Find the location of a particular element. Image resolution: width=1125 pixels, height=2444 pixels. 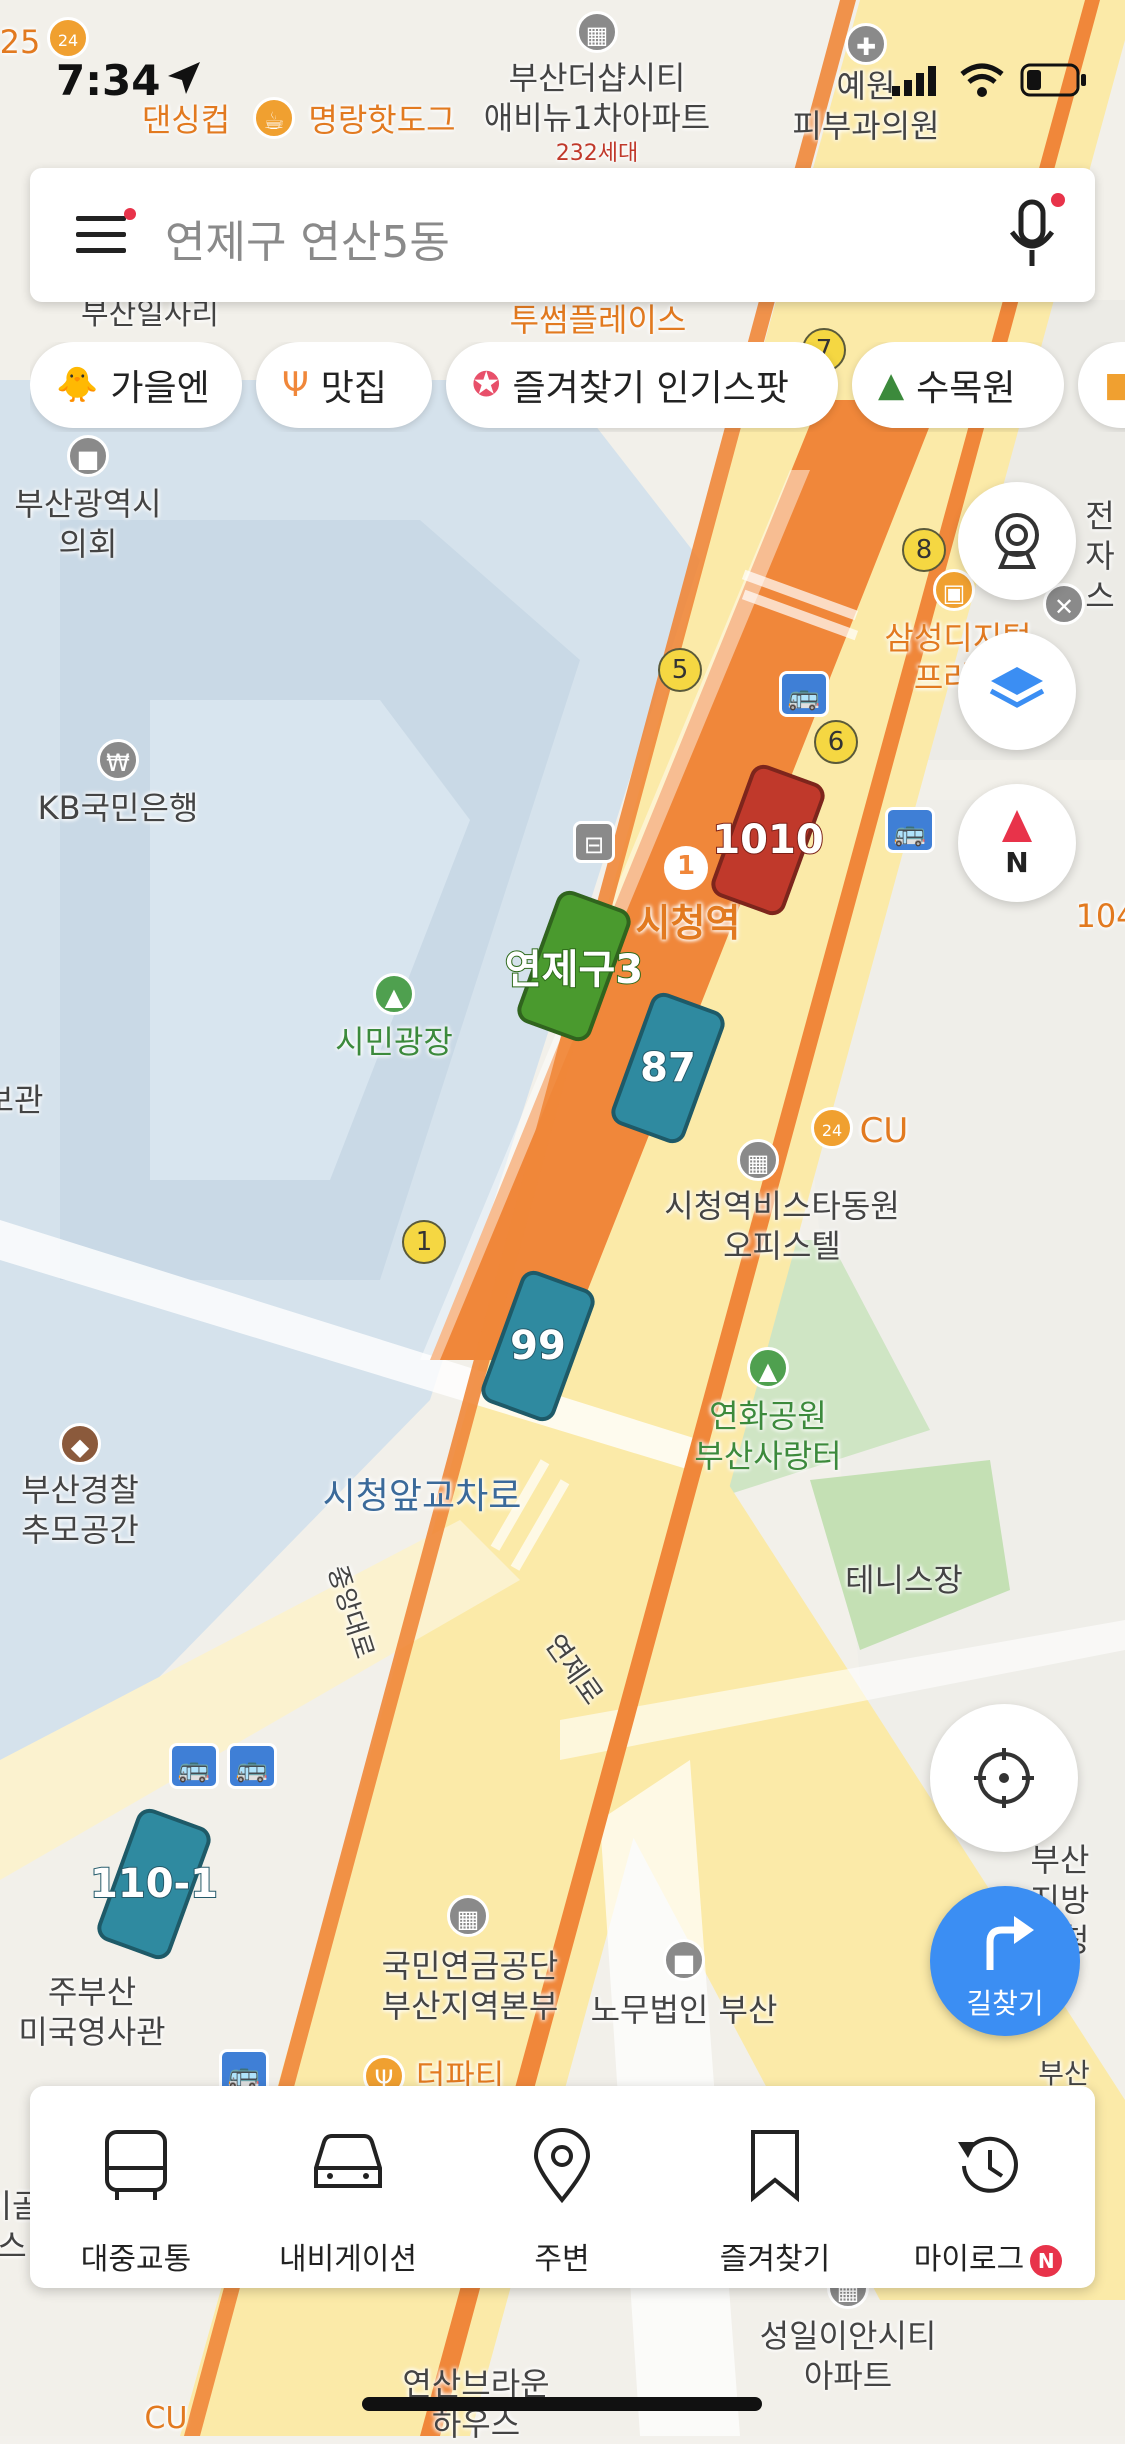

exit-number: 8 is located at coordinates (924, 550).